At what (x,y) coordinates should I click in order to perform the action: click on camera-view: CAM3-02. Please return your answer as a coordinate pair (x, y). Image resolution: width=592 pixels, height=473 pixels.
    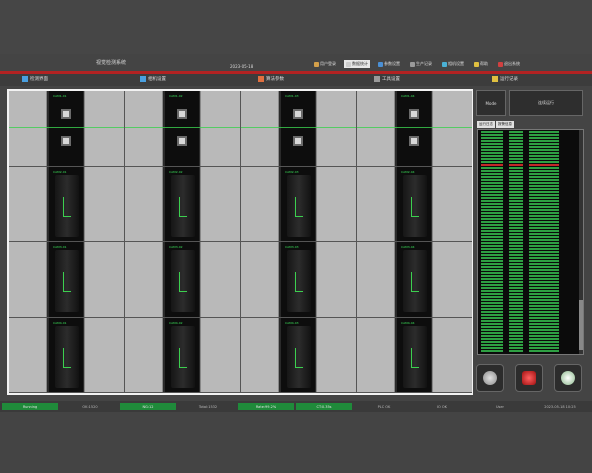
    Looking at the image, I should click on (182, 279).